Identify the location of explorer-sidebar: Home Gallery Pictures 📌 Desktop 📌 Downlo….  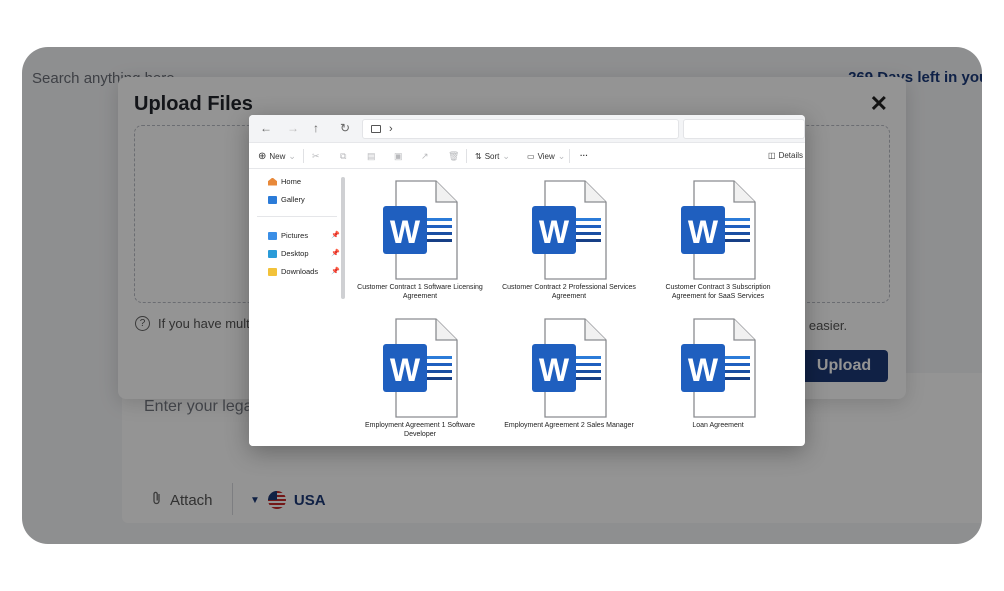
(297, 308).